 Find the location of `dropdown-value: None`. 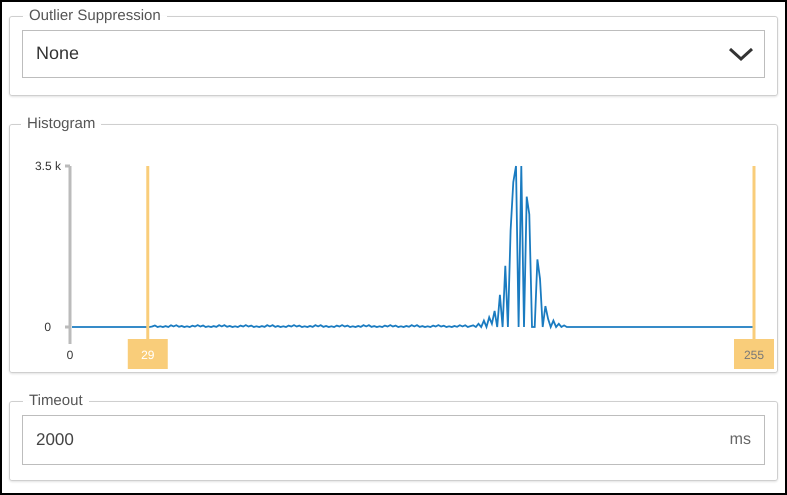

dropdown-value: None is located at coordinates (58, 53).